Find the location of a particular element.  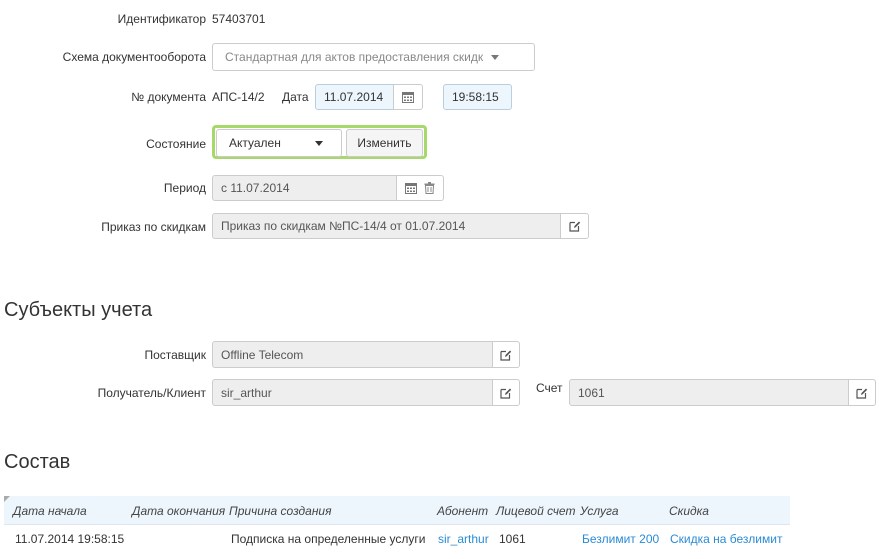

edit-client-button is located at coordinates (506, 392).